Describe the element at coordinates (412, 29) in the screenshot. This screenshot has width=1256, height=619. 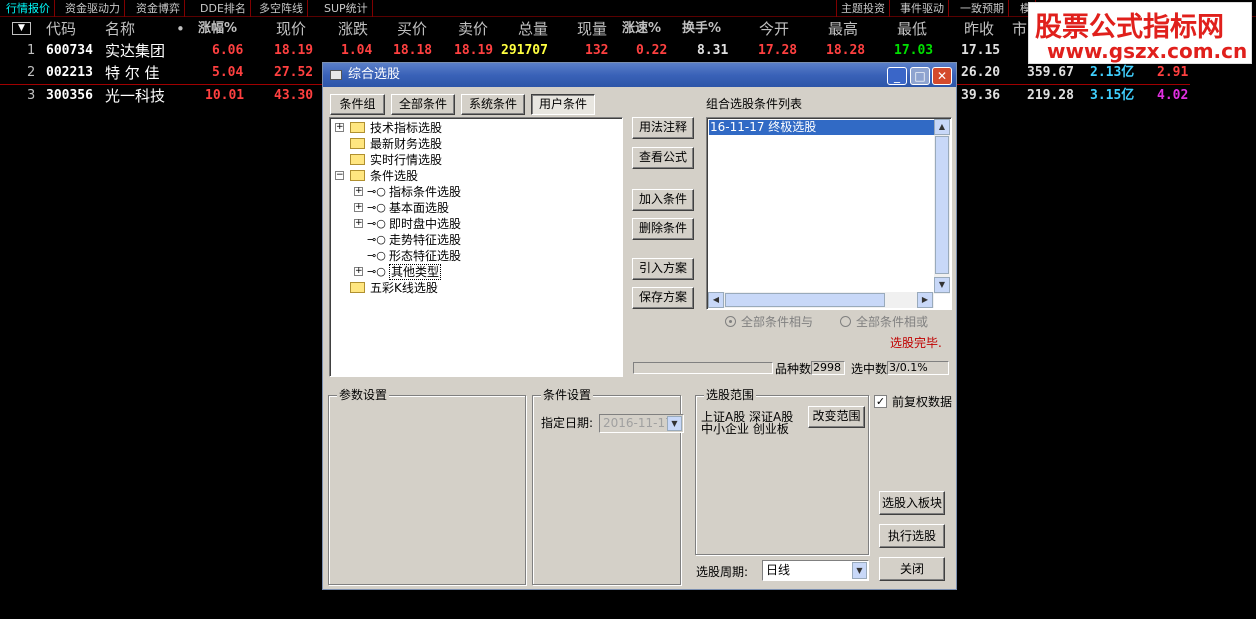
I see `header-bid: 买价` at that location.